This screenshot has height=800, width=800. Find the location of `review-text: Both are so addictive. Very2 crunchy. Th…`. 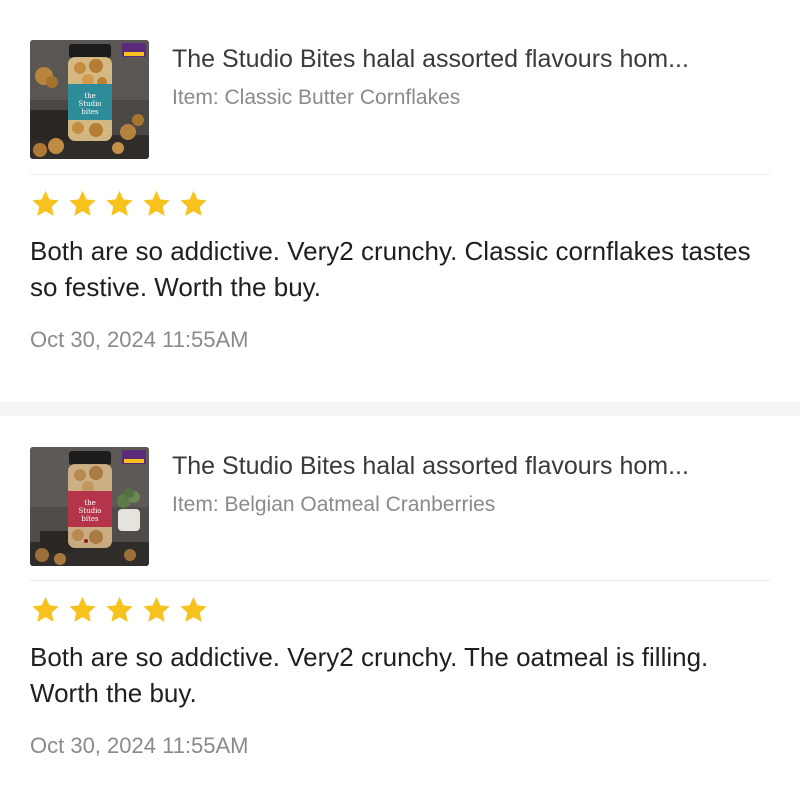

review-text: Both are so addictive. Very2 crunchy. Th… is located at coordinates (369, 675).